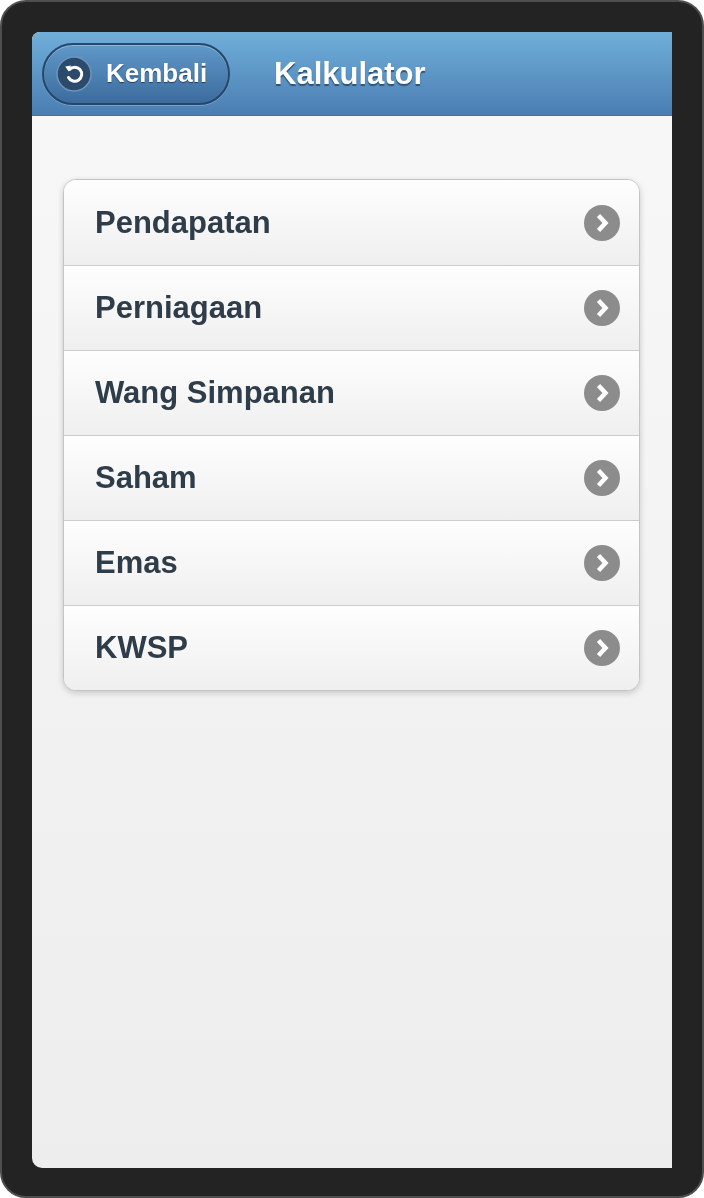  Describe the element at coordinates (351, 307) in the screenshot. I see `menu-item: Perniagaan` at that location.